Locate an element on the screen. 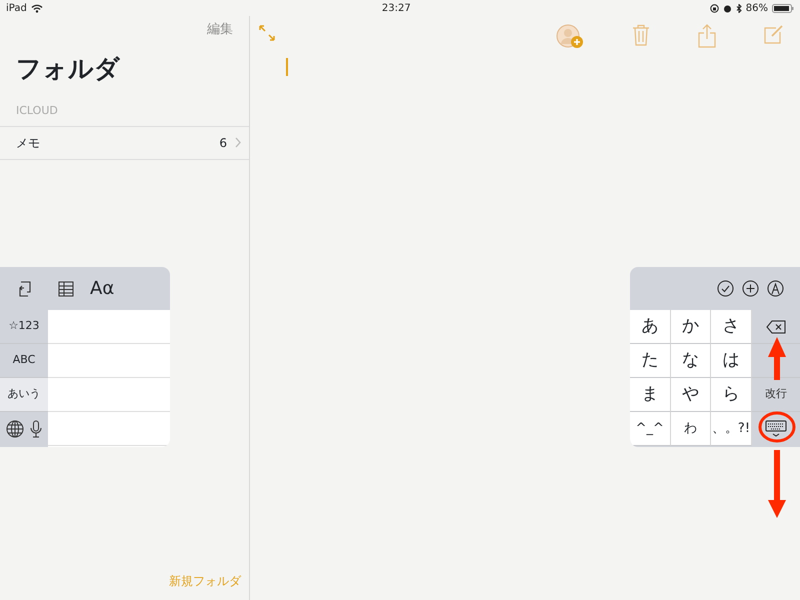  kana-key: 、。?! is located at coordinates (731, 429).